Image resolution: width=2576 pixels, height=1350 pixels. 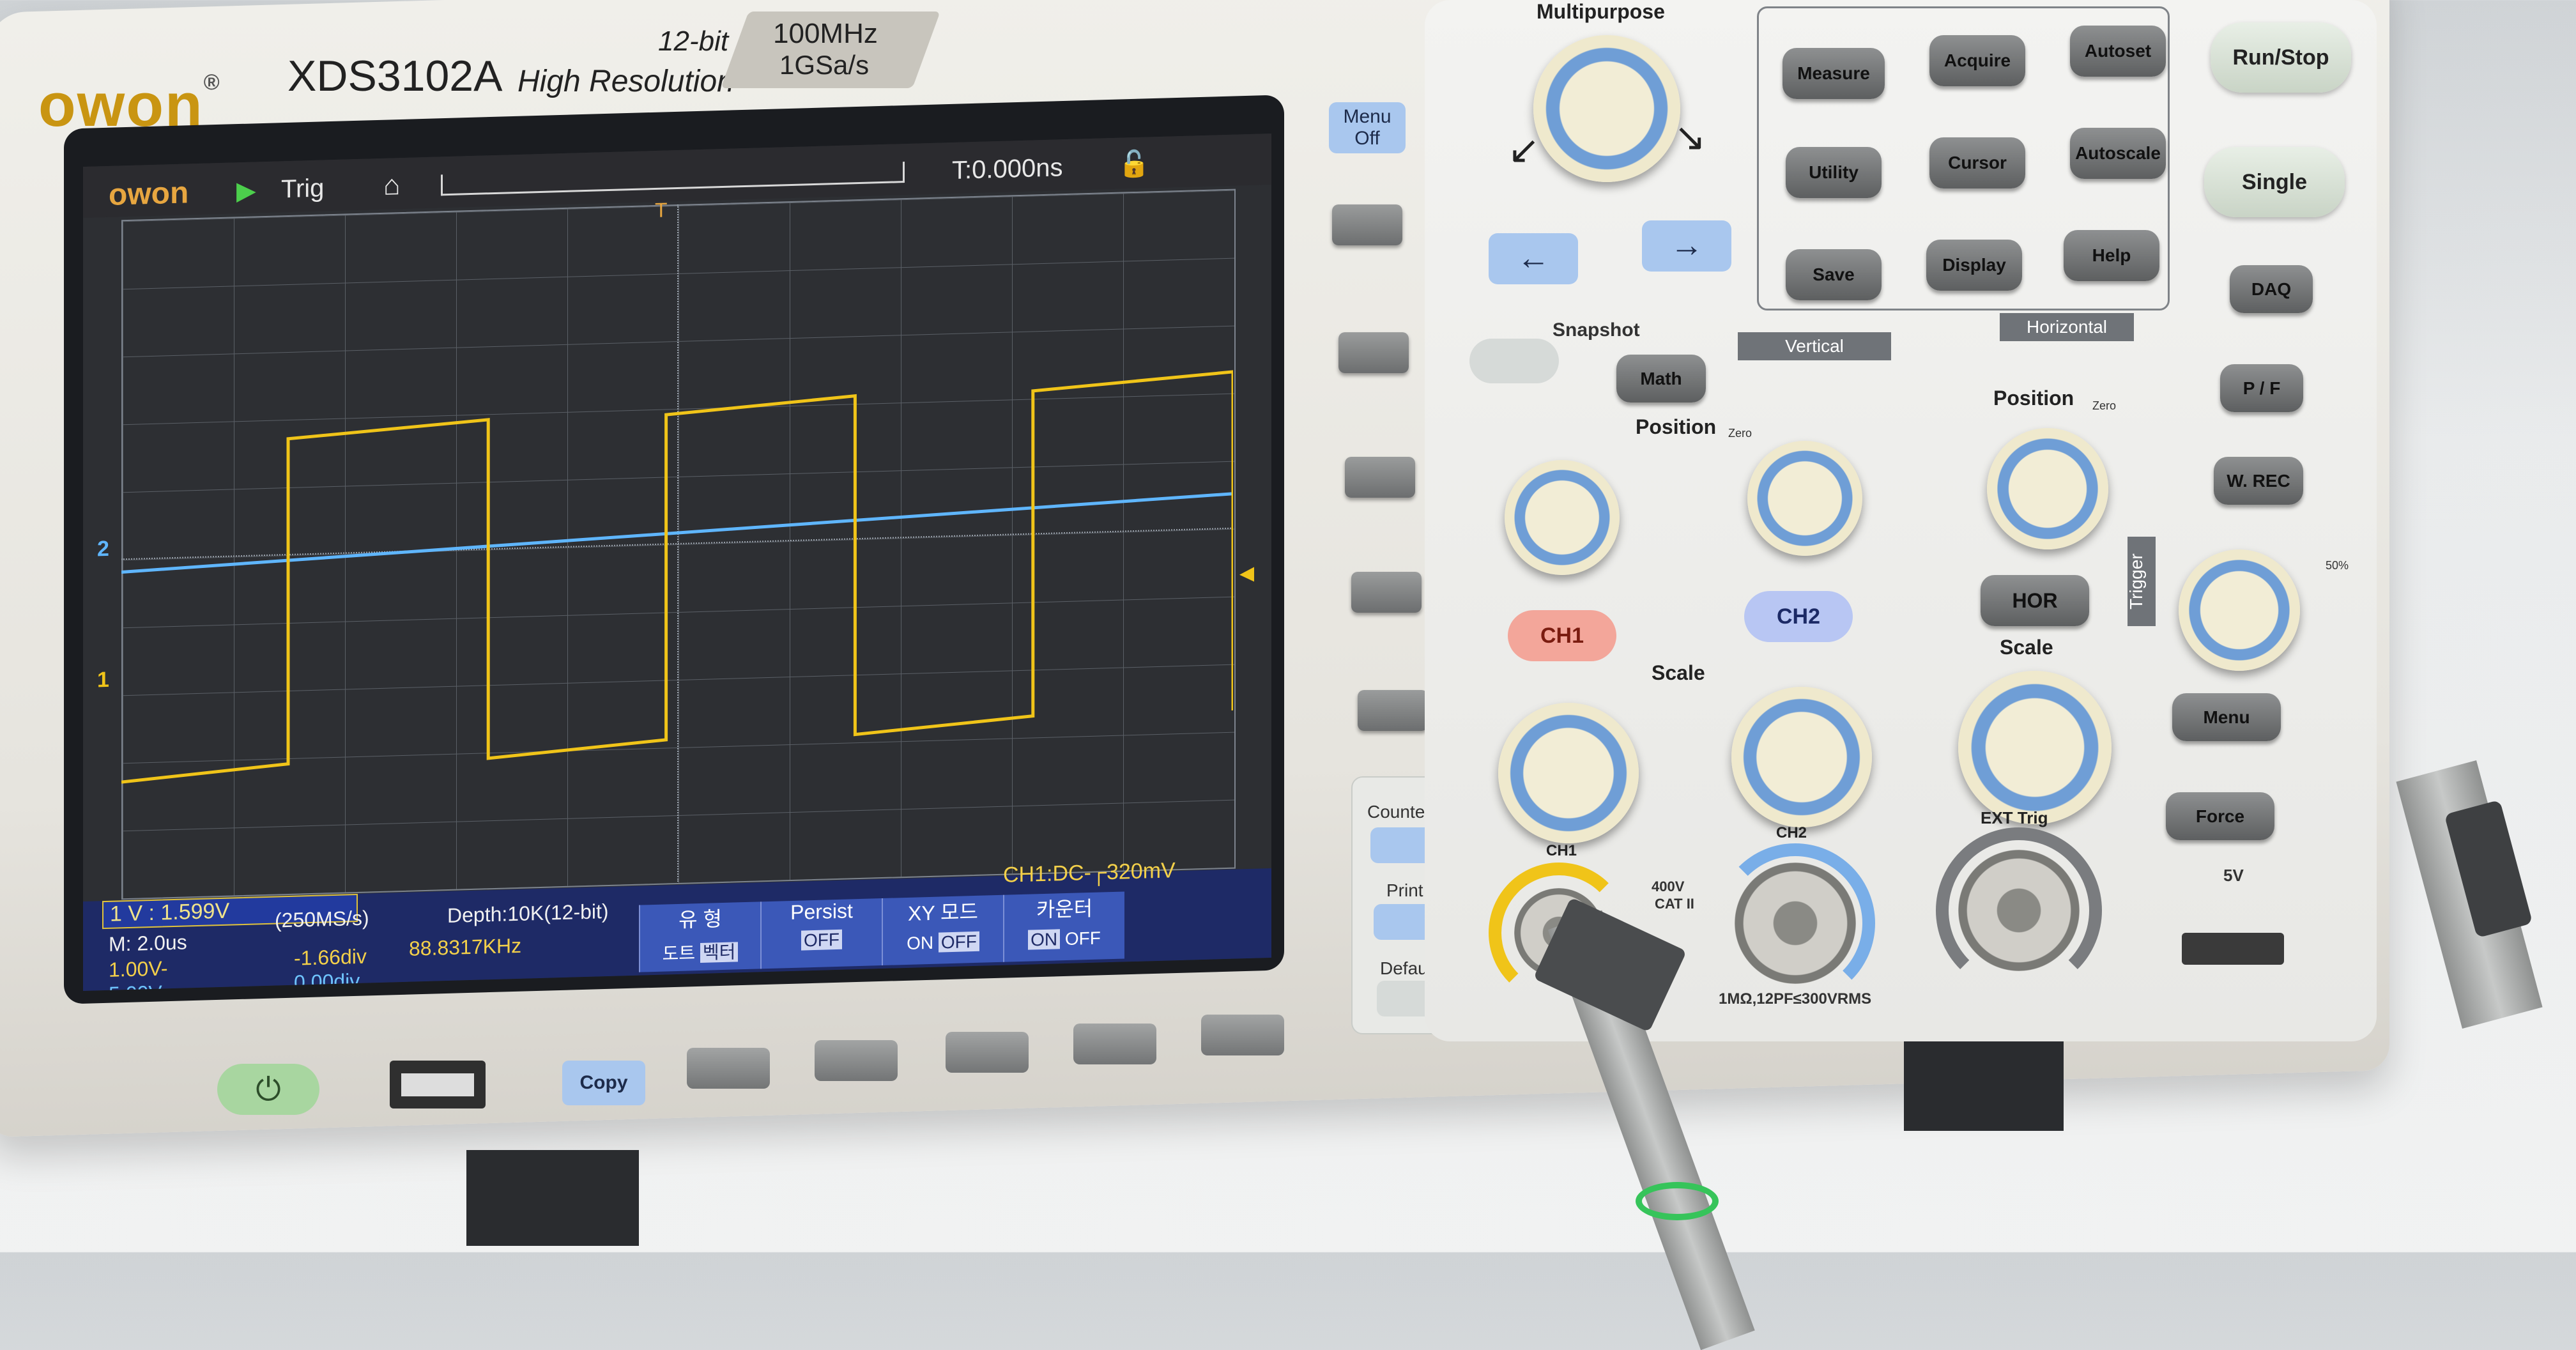 What do you see at coordinates (1399, 812) in the screenshot?
I see `counter-label: Counter` at bounding box center [1399, 812].